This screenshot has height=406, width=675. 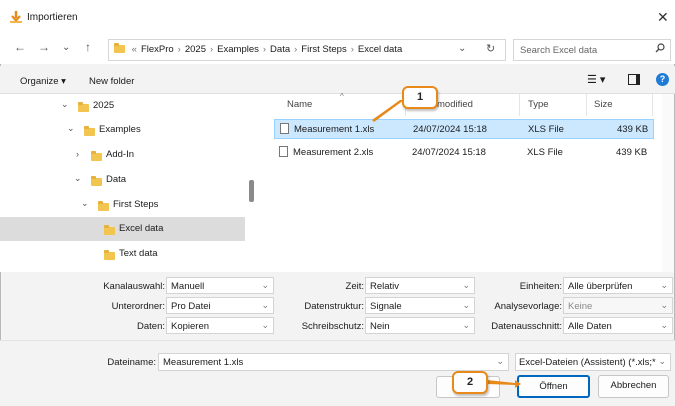 I want to click on analysevorlage-select: Keine ⌄, so click(x=618, y=305).